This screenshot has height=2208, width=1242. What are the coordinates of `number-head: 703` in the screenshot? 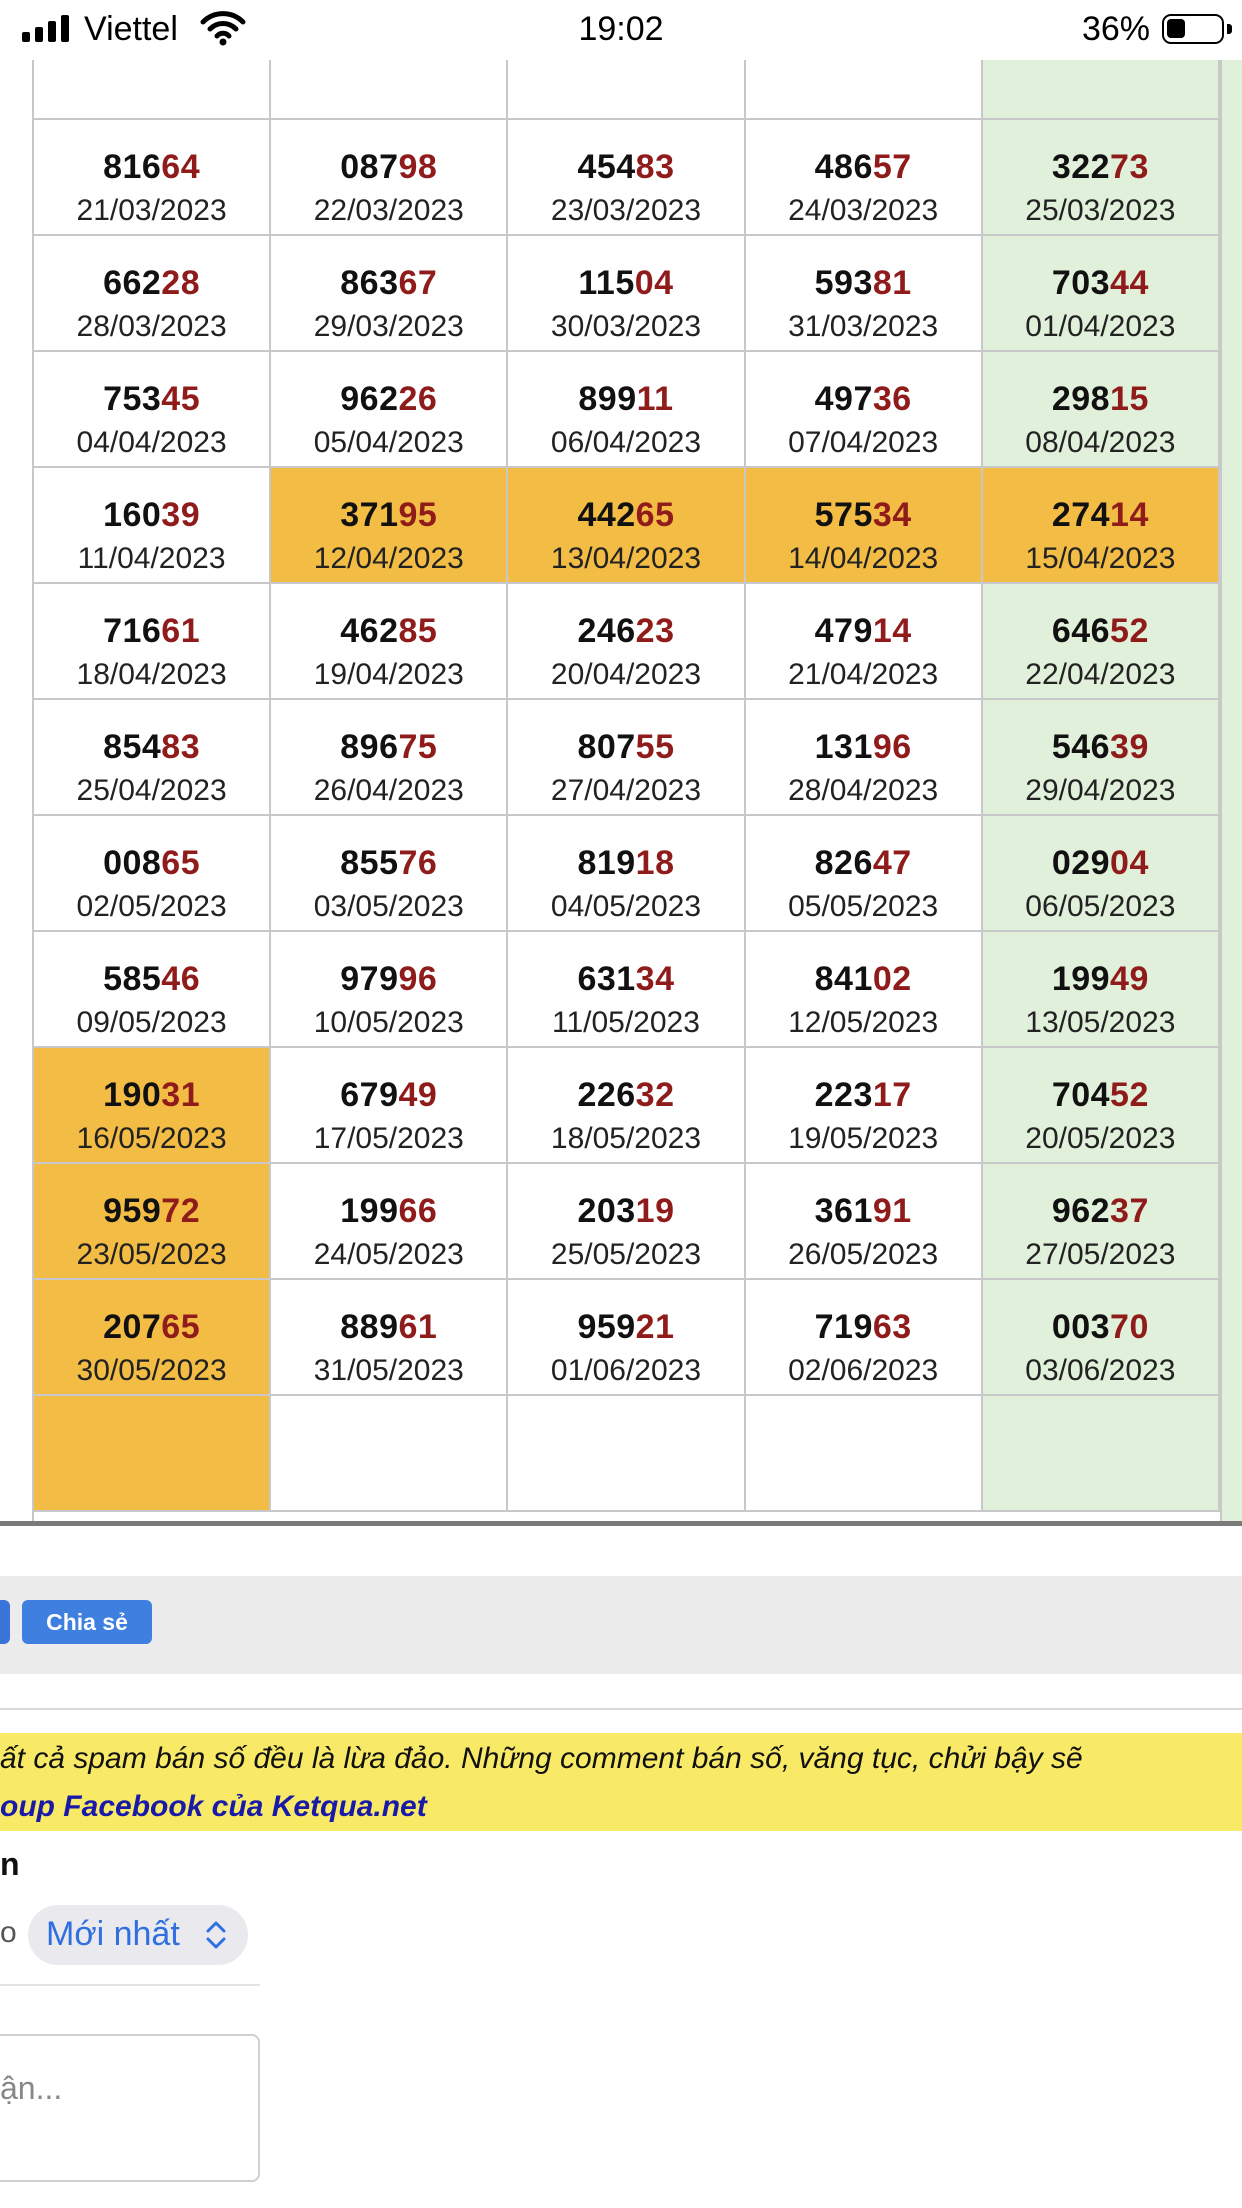 It's located at (1081, 283).